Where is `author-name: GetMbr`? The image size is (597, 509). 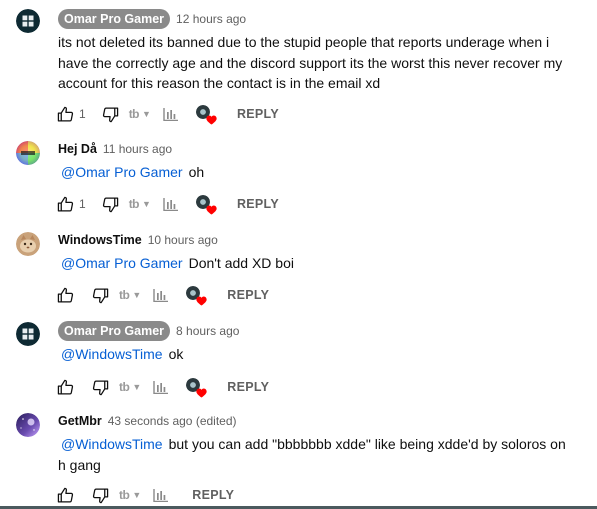
author-name: GetMbr is located at coordinates (80, 421).